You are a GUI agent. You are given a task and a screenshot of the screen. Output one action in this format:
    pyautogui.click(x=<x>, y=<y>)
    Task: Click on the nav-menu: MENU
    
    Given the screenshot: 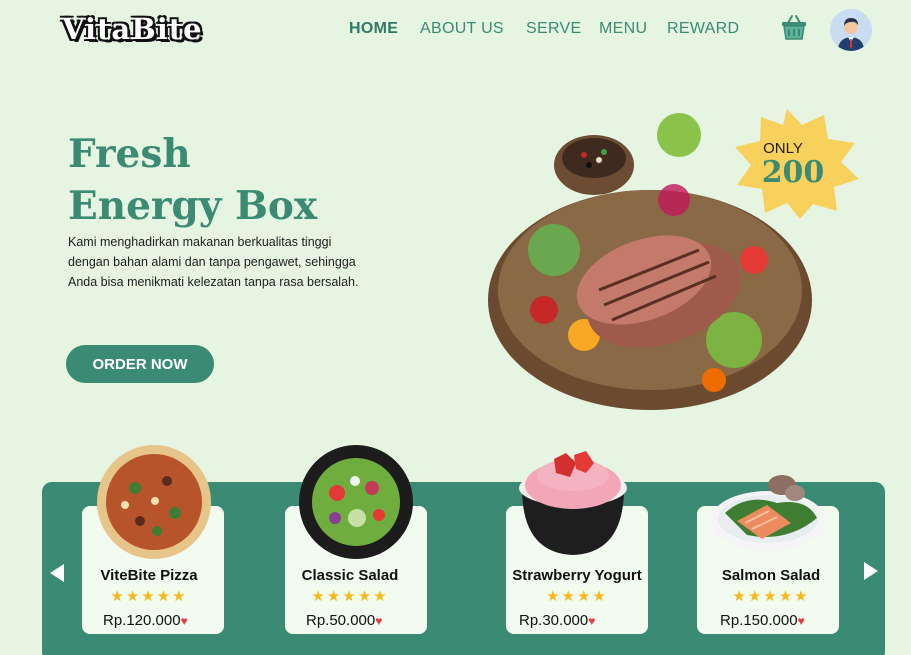 What is the action you would take?
    pyautogui.click(x=623, y=29)
    